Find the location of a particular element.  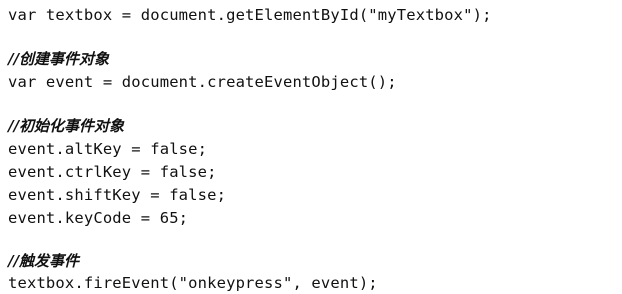

code-line-key-code: event.keyCode = 65; is located at coordinates (98, 218).